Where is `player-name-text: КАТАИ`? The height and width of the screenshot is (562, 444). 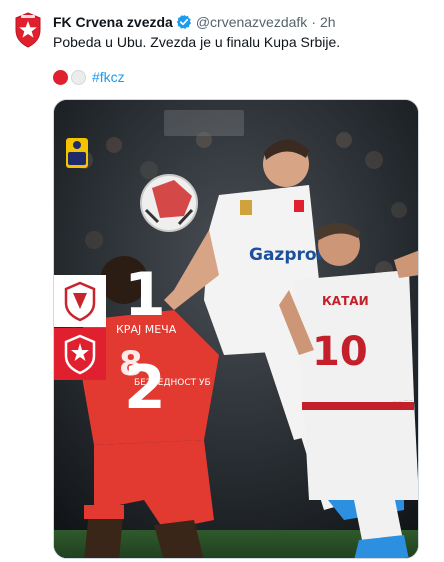
player-name-text: КАТАИ is located at coordinates (345, 301).